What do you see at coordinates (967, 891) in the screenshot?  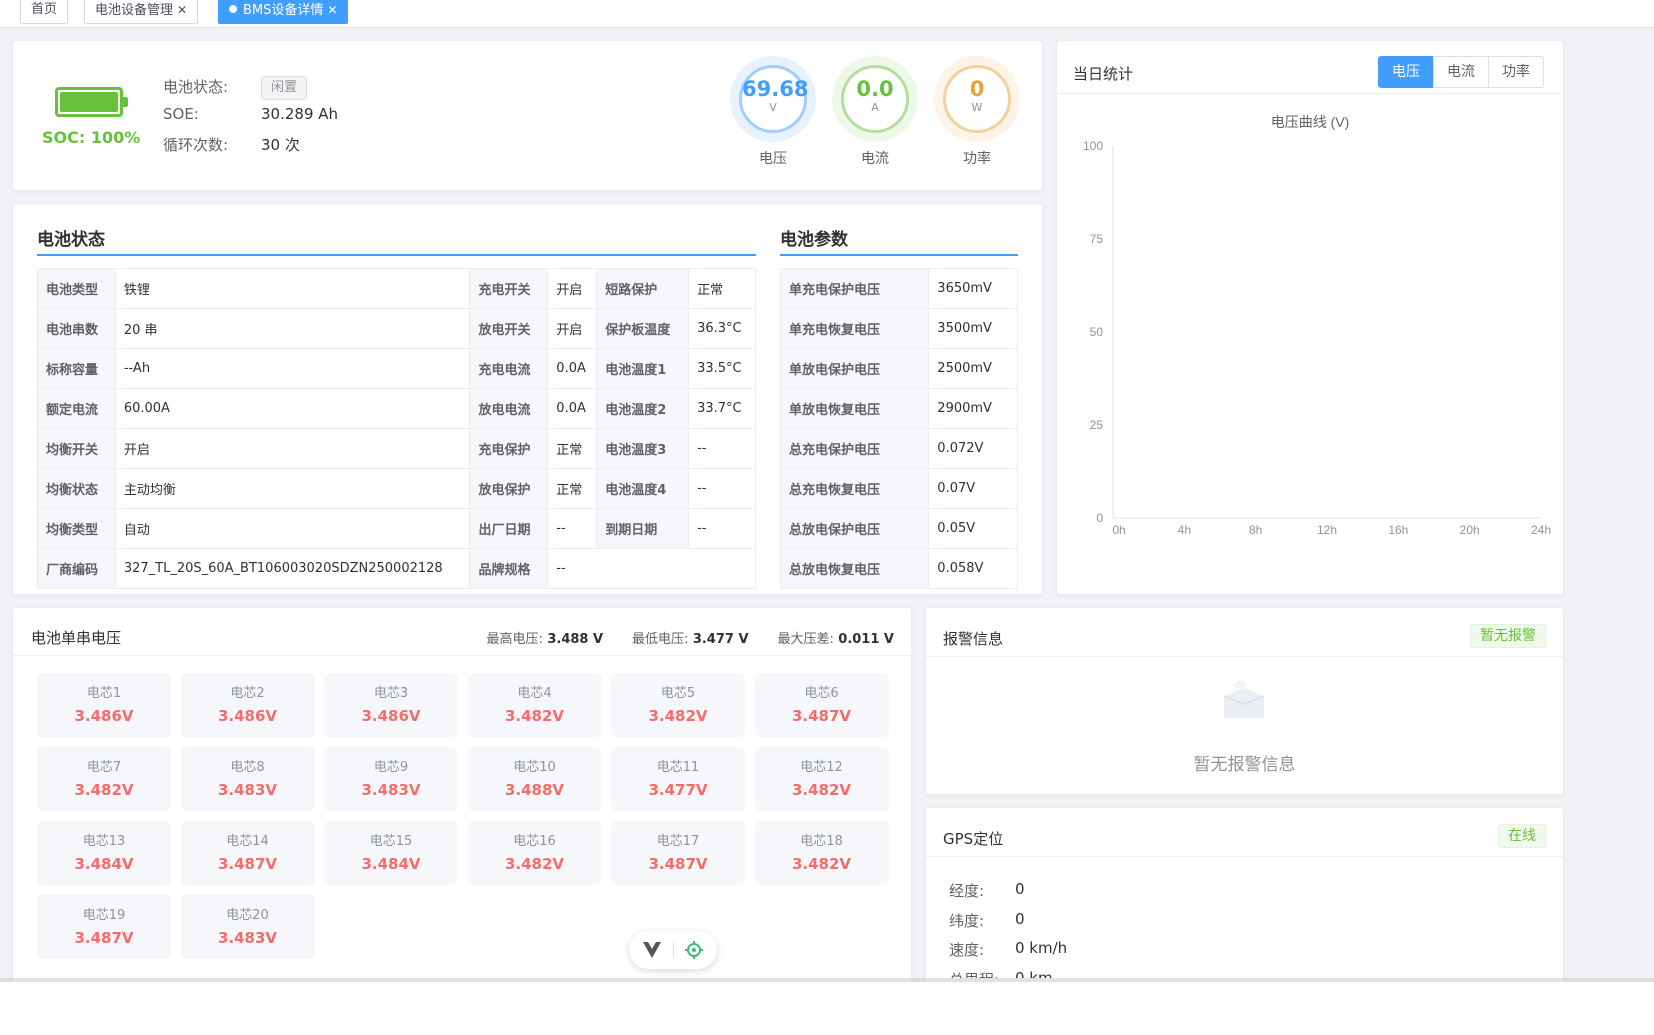 I see `gps-label: 经度:` at bounding box center [967, 891].